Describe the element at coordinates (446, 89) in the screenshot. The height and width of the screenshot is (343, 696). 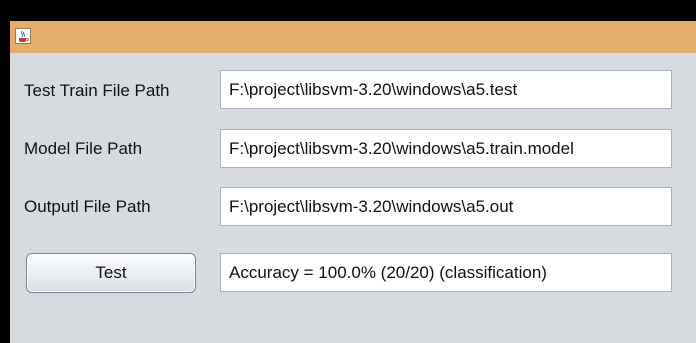
I see `test-train-file-path-field: F:\project\libsvm-3.20\windows\a5.test` at that location.